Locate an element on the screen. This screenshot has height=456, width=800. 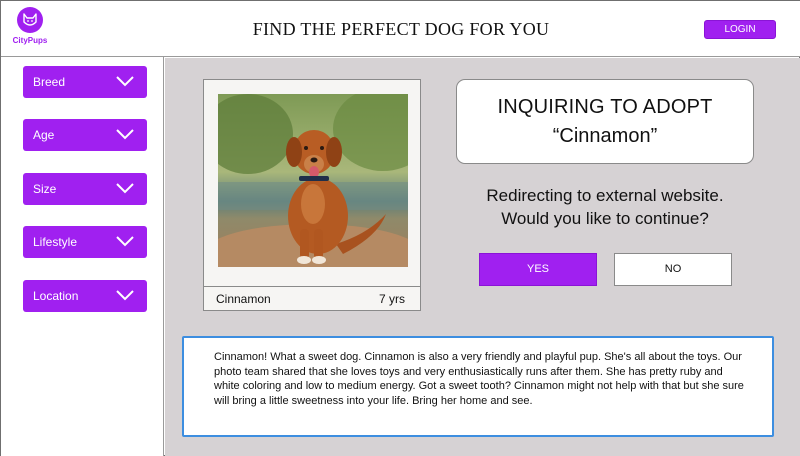
dog-photo is located at coordinates (313, 180).